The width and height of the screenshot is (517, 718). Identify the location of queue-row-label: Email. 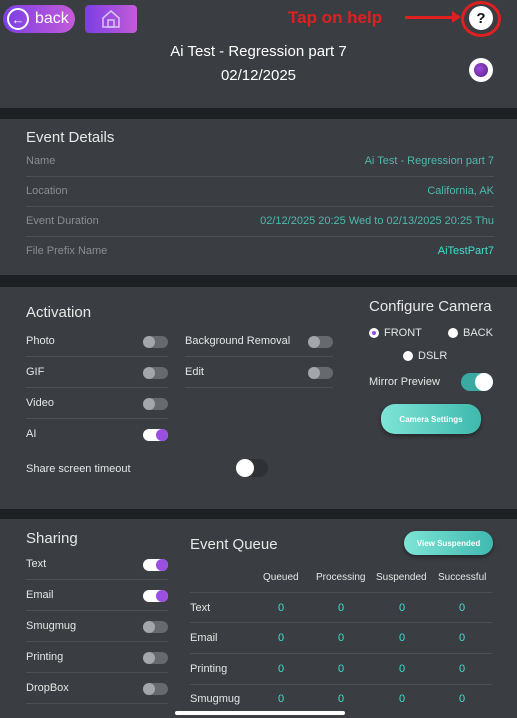
(204, 638).